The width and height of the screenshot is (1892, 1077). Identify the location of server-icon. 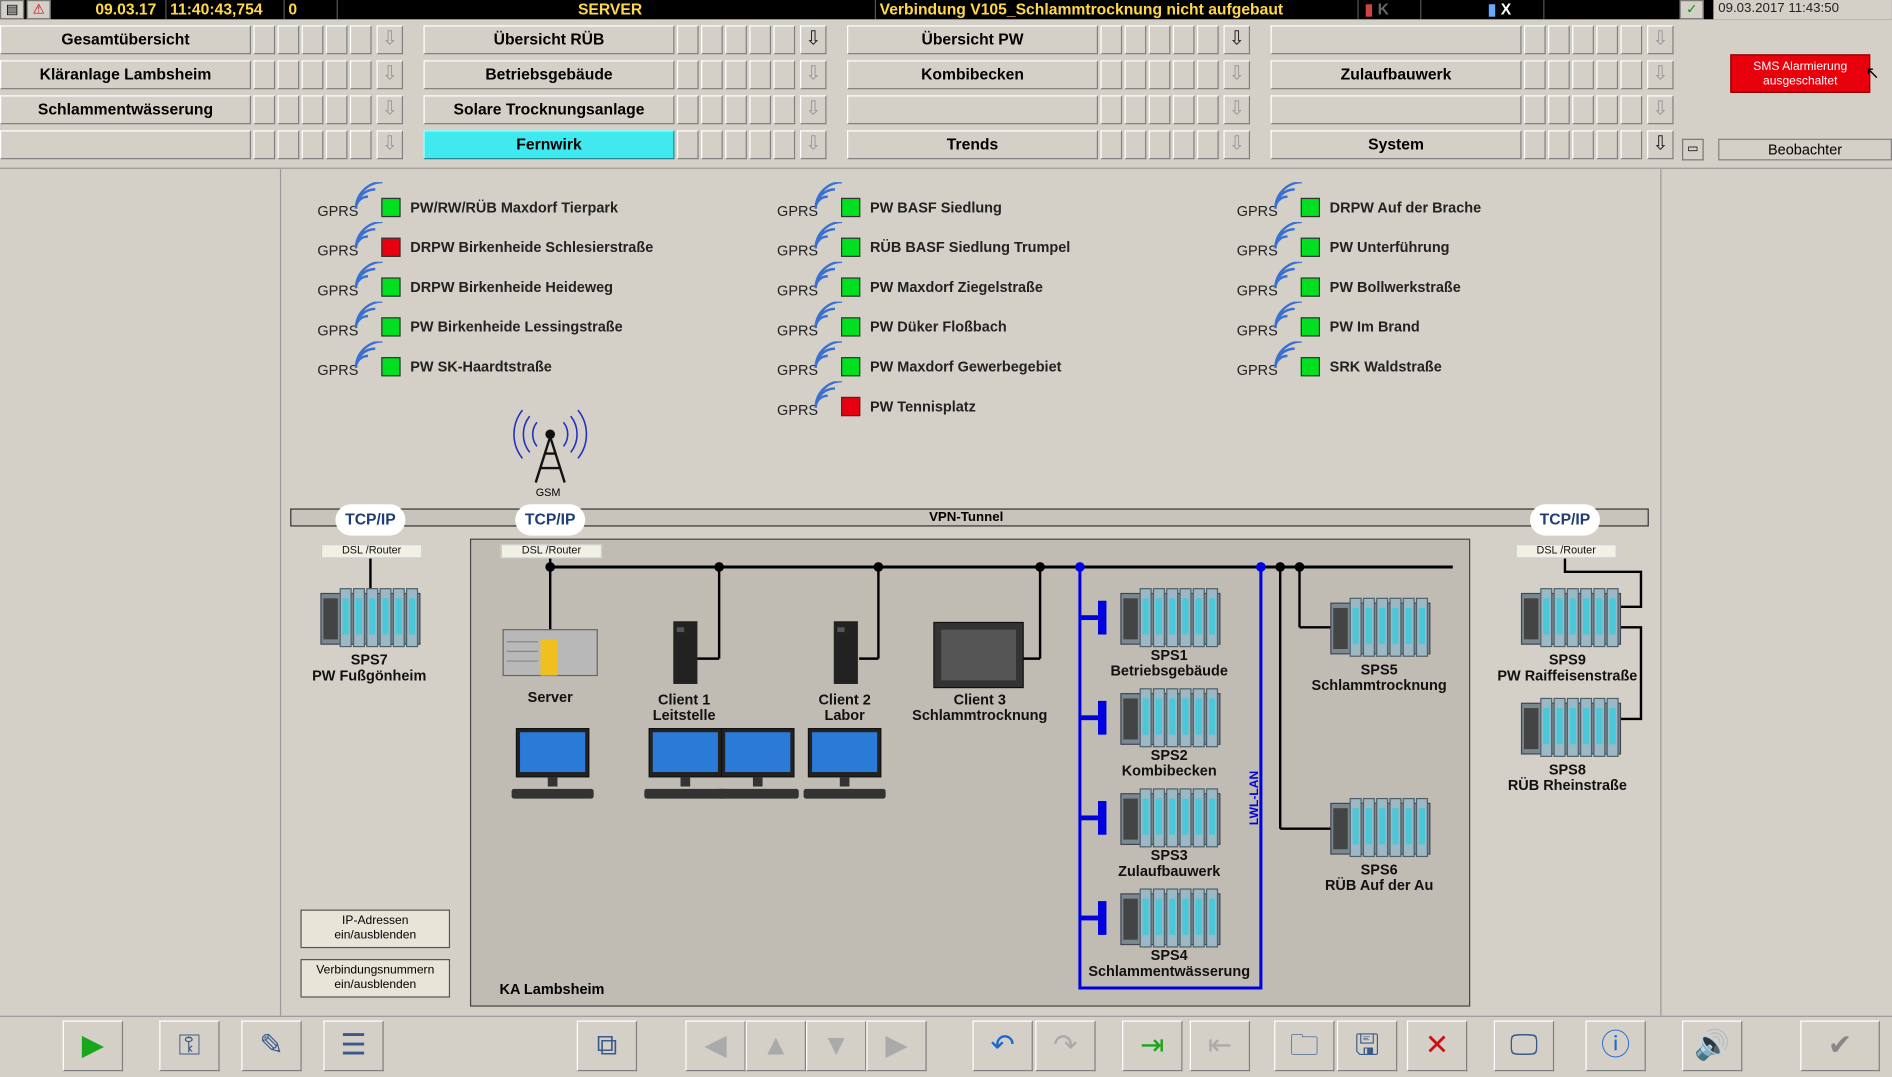
(550, 653).